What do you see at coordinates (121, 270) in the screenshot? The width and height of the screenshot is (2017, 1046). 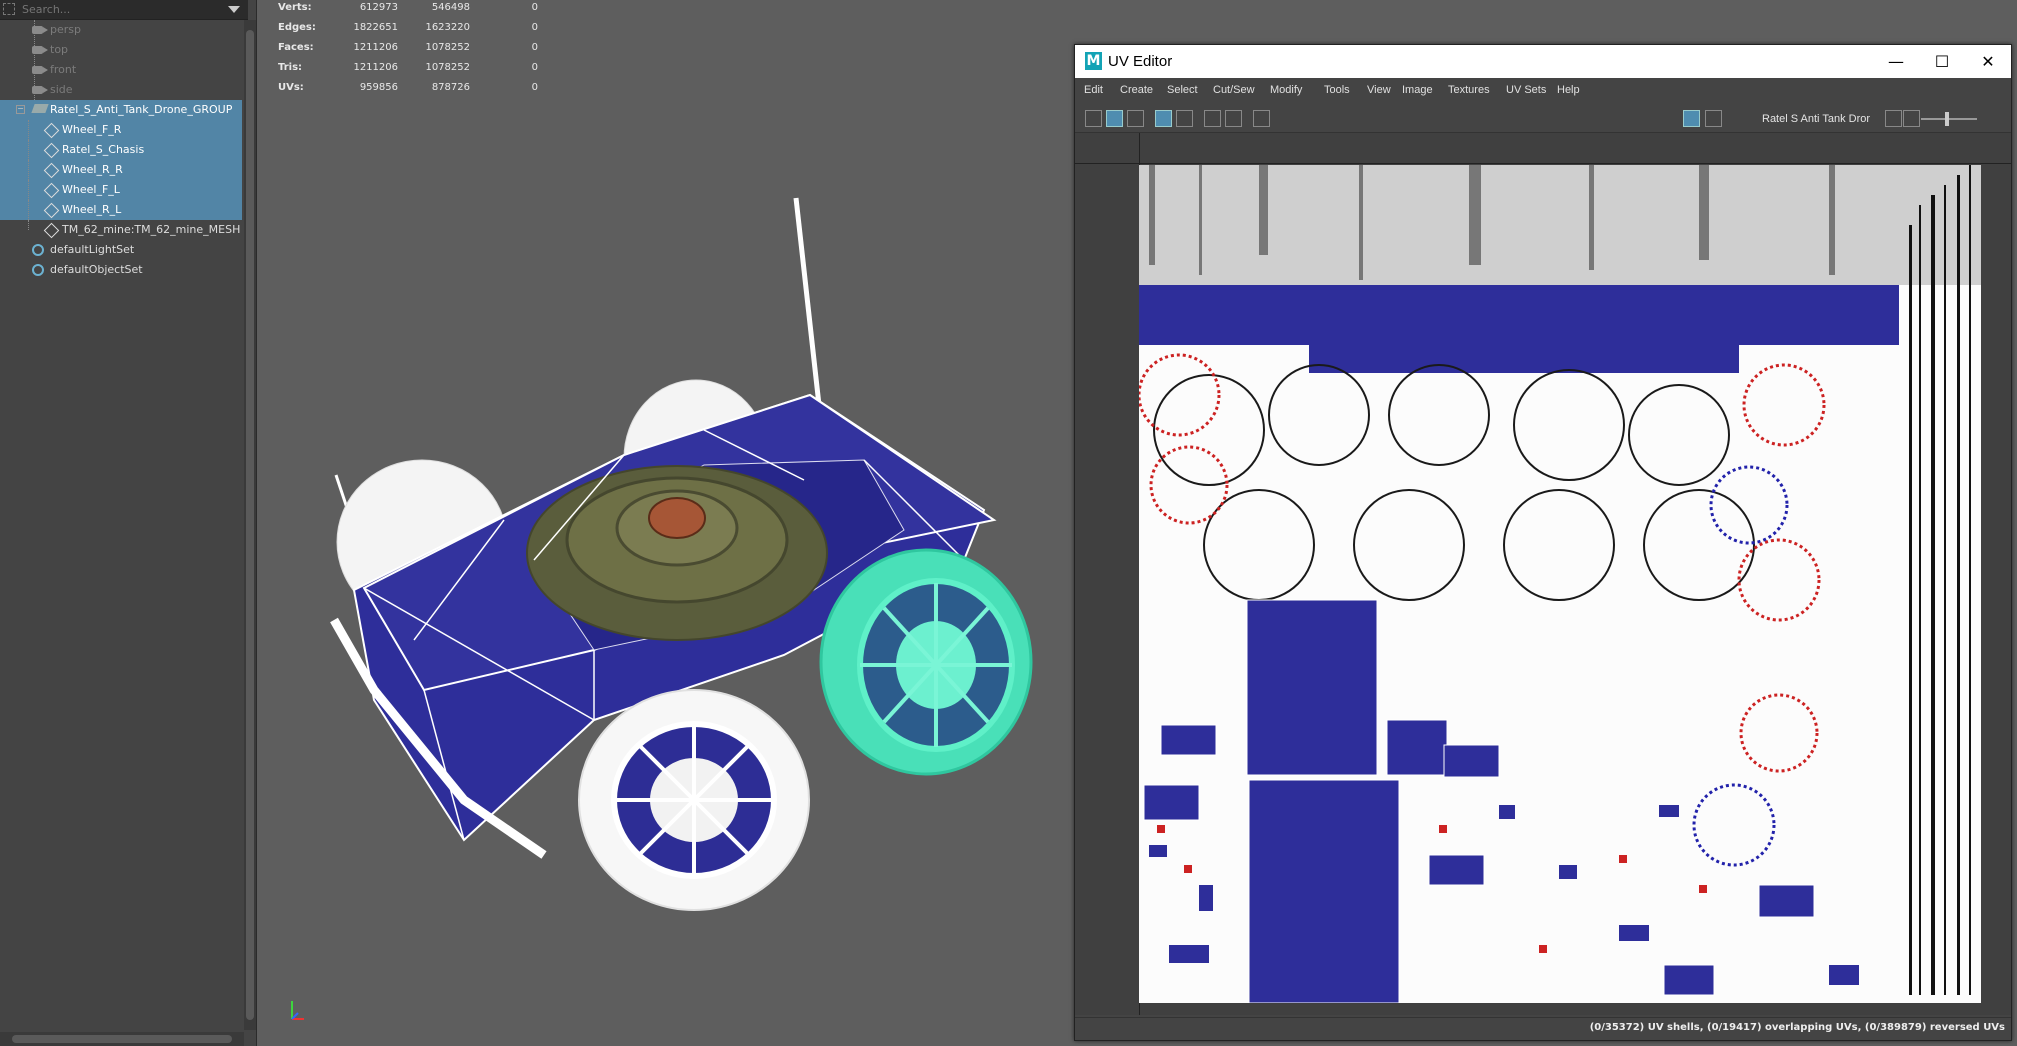 I see `outliner-item-default-object-set: defaultObjectSet` at bounding box center [121, 270].